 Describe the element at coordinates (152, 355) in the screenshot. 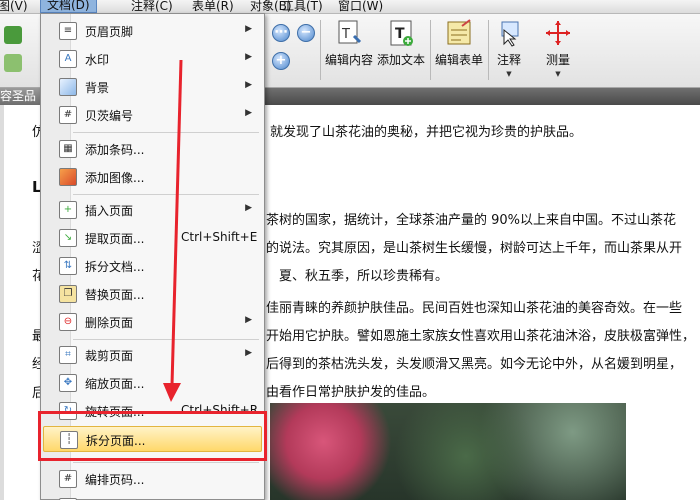

I see `menu-item-crop-page: ⌗ 裁剪页面 ▶` at that location.